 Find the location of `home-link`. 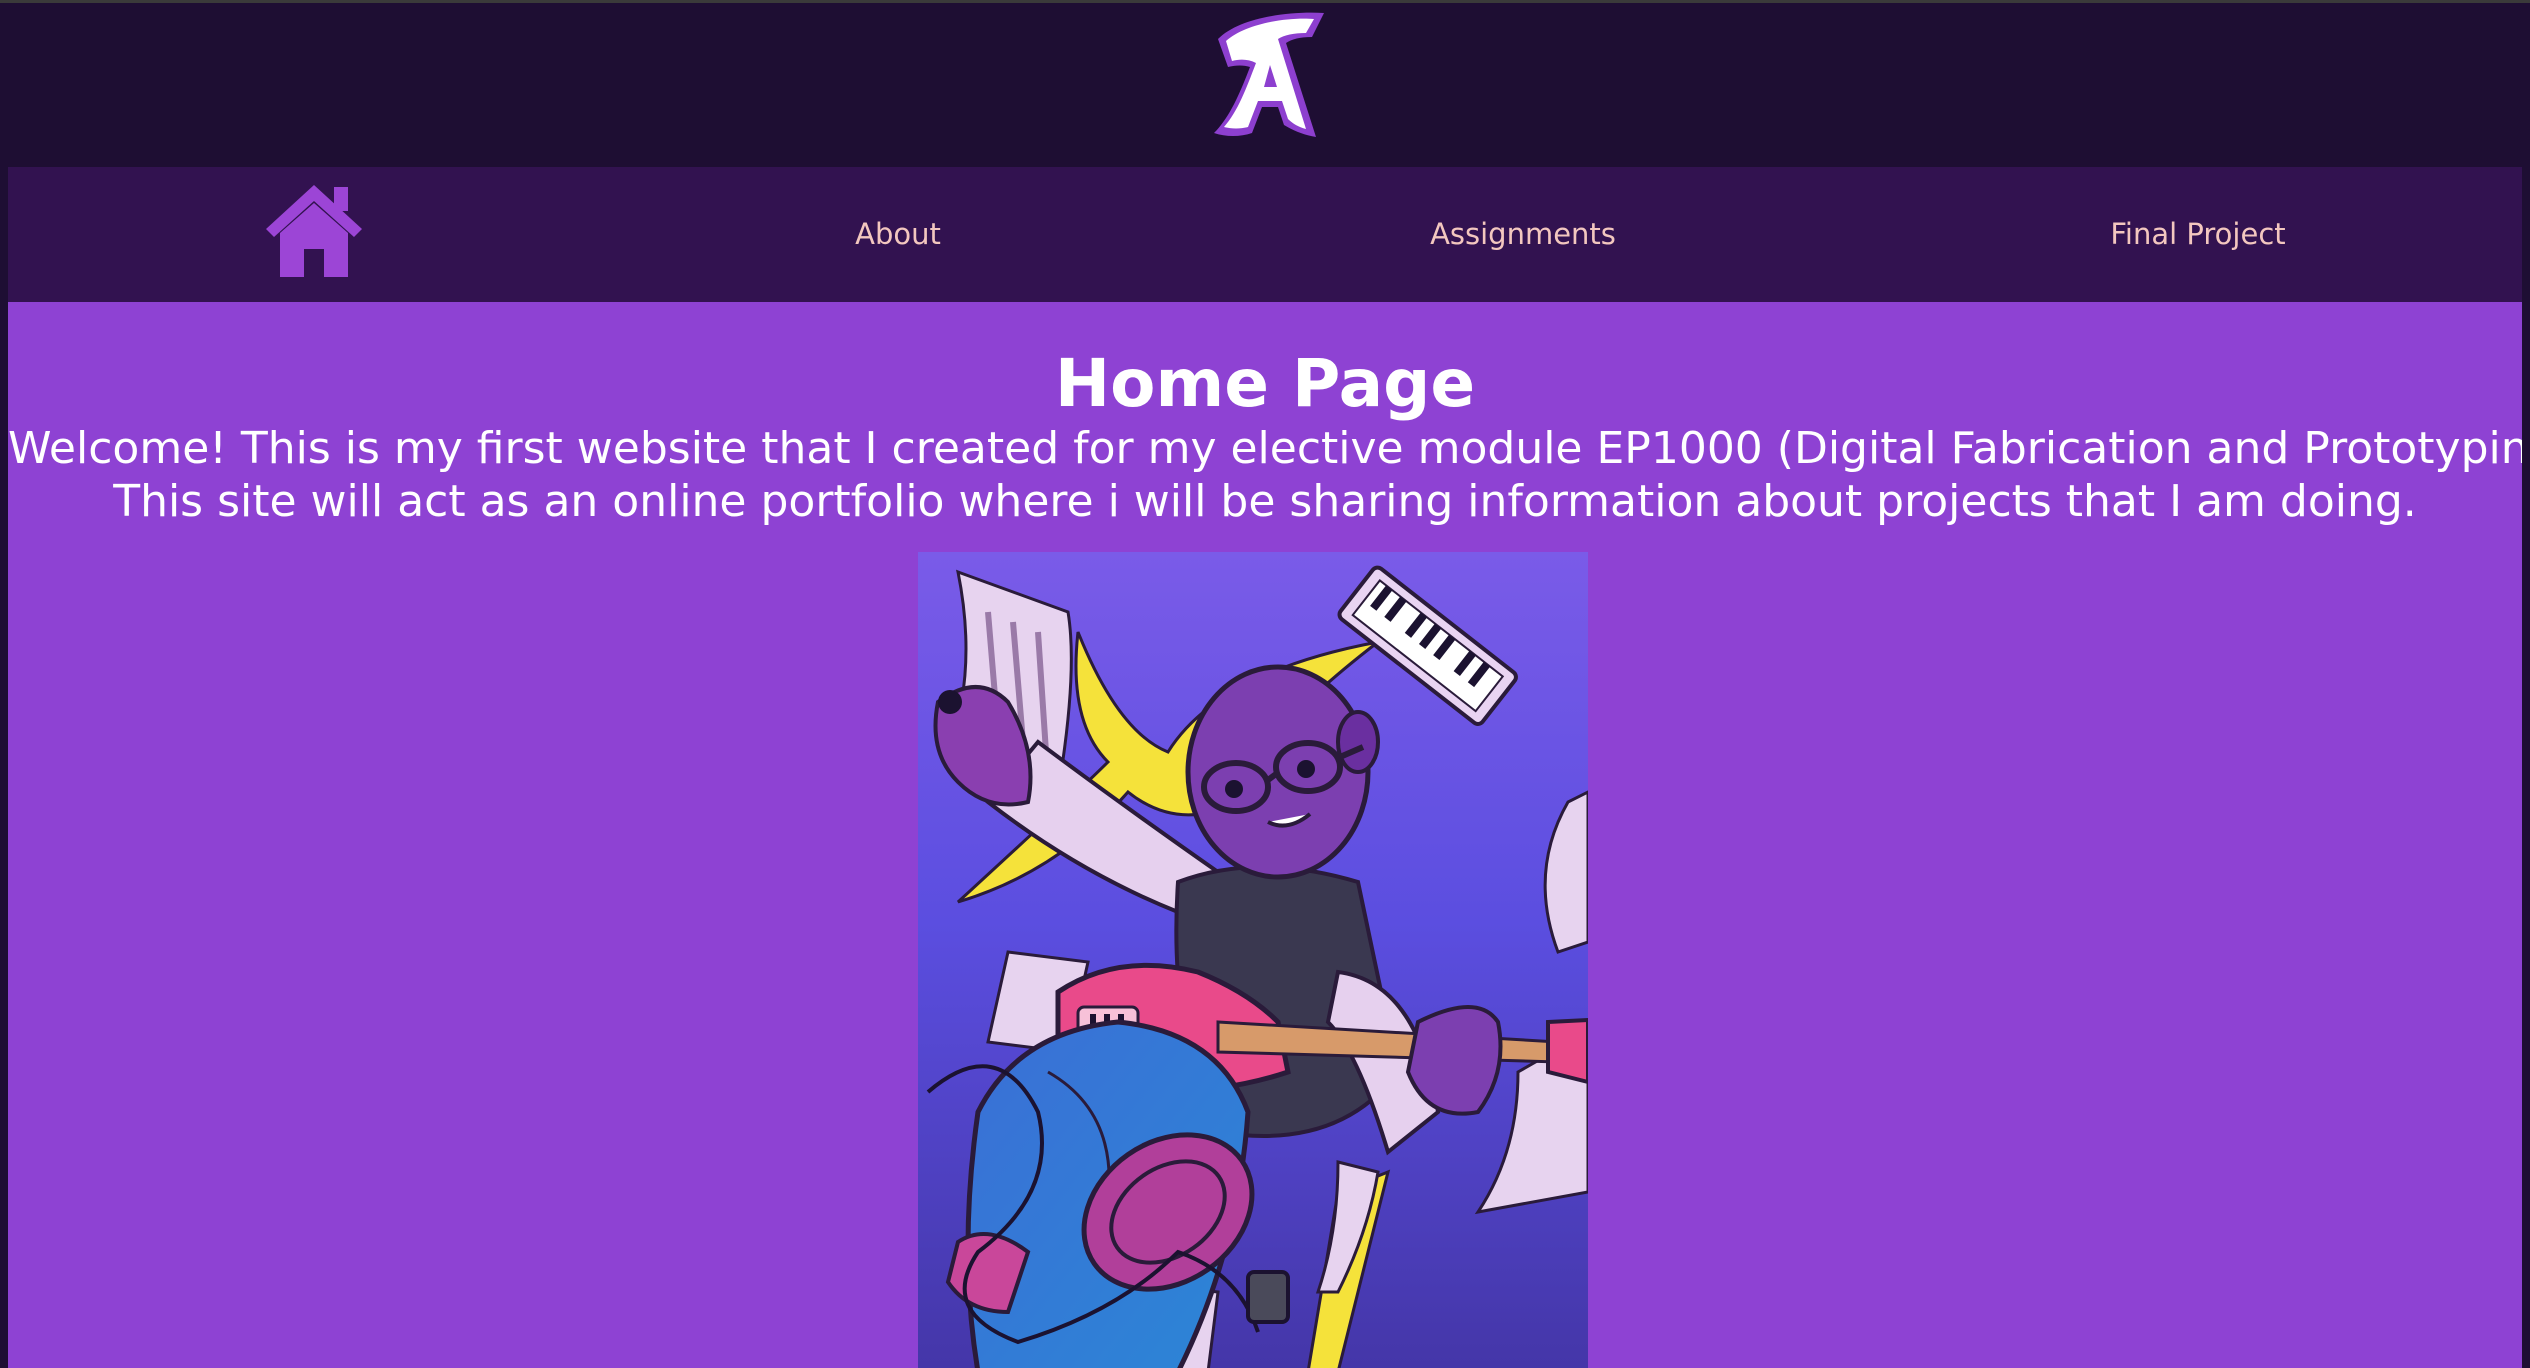

home-link is located at coordinates (314, 231).